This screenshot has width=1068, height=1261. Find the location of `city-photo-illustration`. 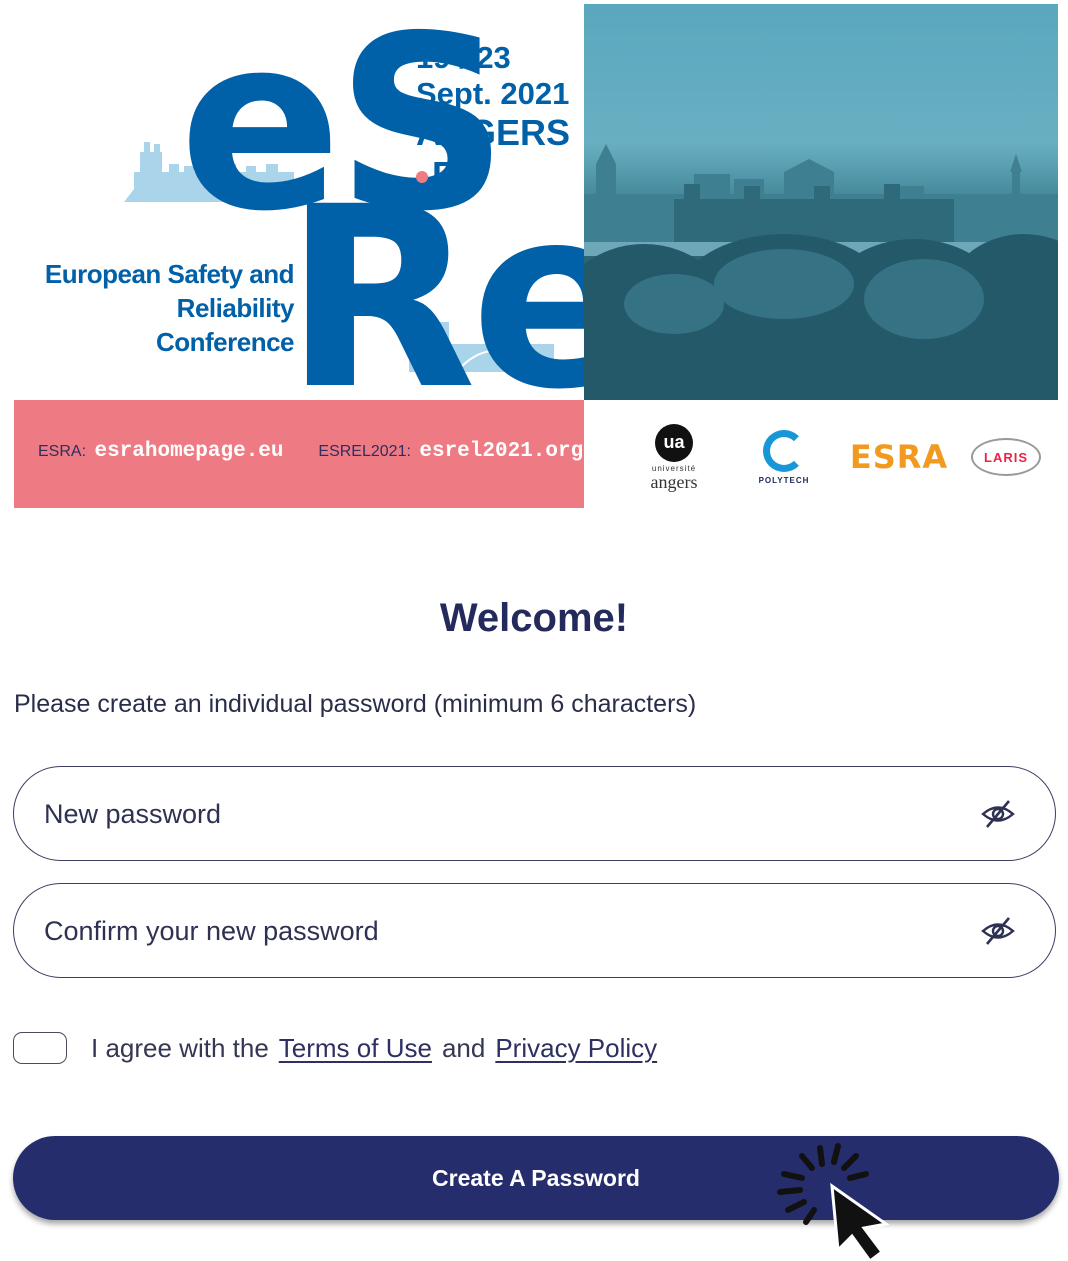

city-photo-illustration is located at coordinates (821, 272).